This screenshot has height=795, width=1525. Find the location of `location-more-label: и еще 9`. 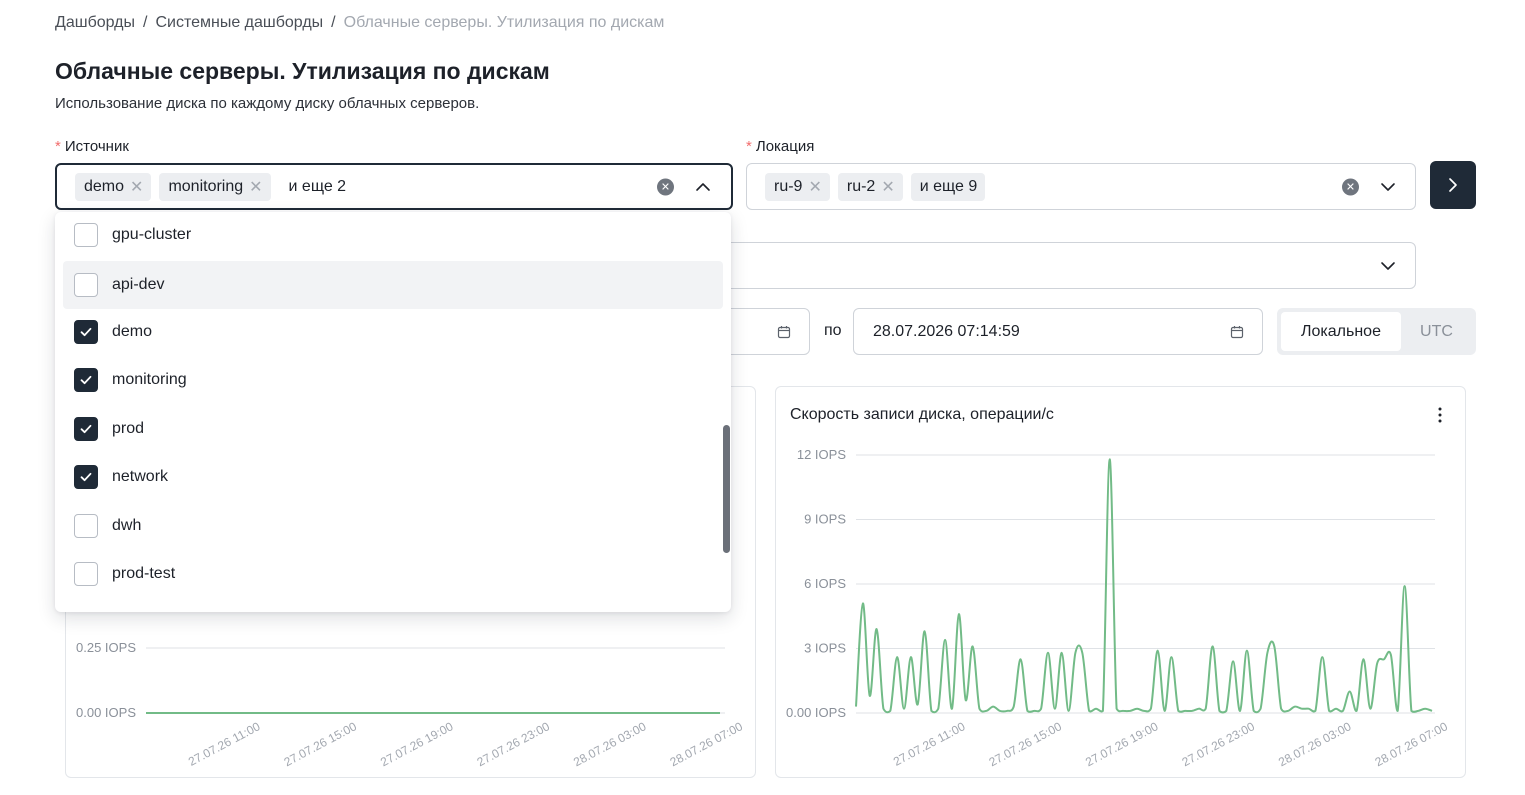

location-more-label: и еще 9 is located at coordinates (948, 186).